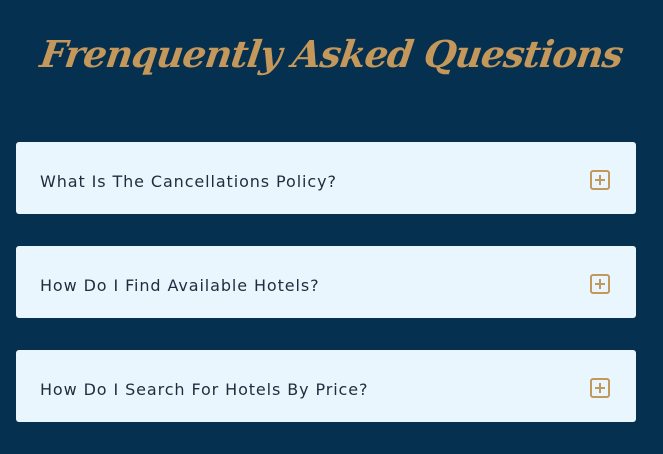 This screenshot has width=663, height=454. I want to click on faq-question: How Do I Find Available Hotels?, so click(180, 285).